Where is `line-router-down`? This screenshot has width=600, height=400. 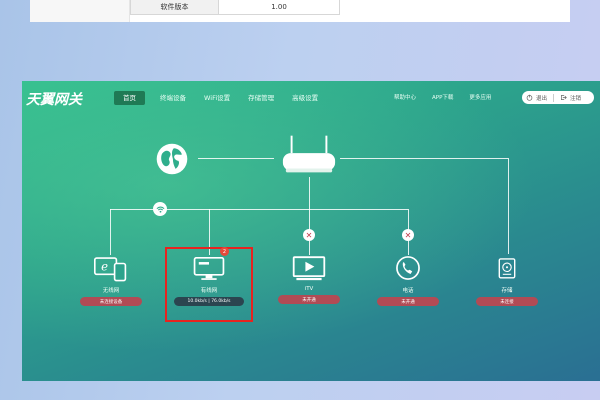
line-router-down is located at coordinates (309, 216).